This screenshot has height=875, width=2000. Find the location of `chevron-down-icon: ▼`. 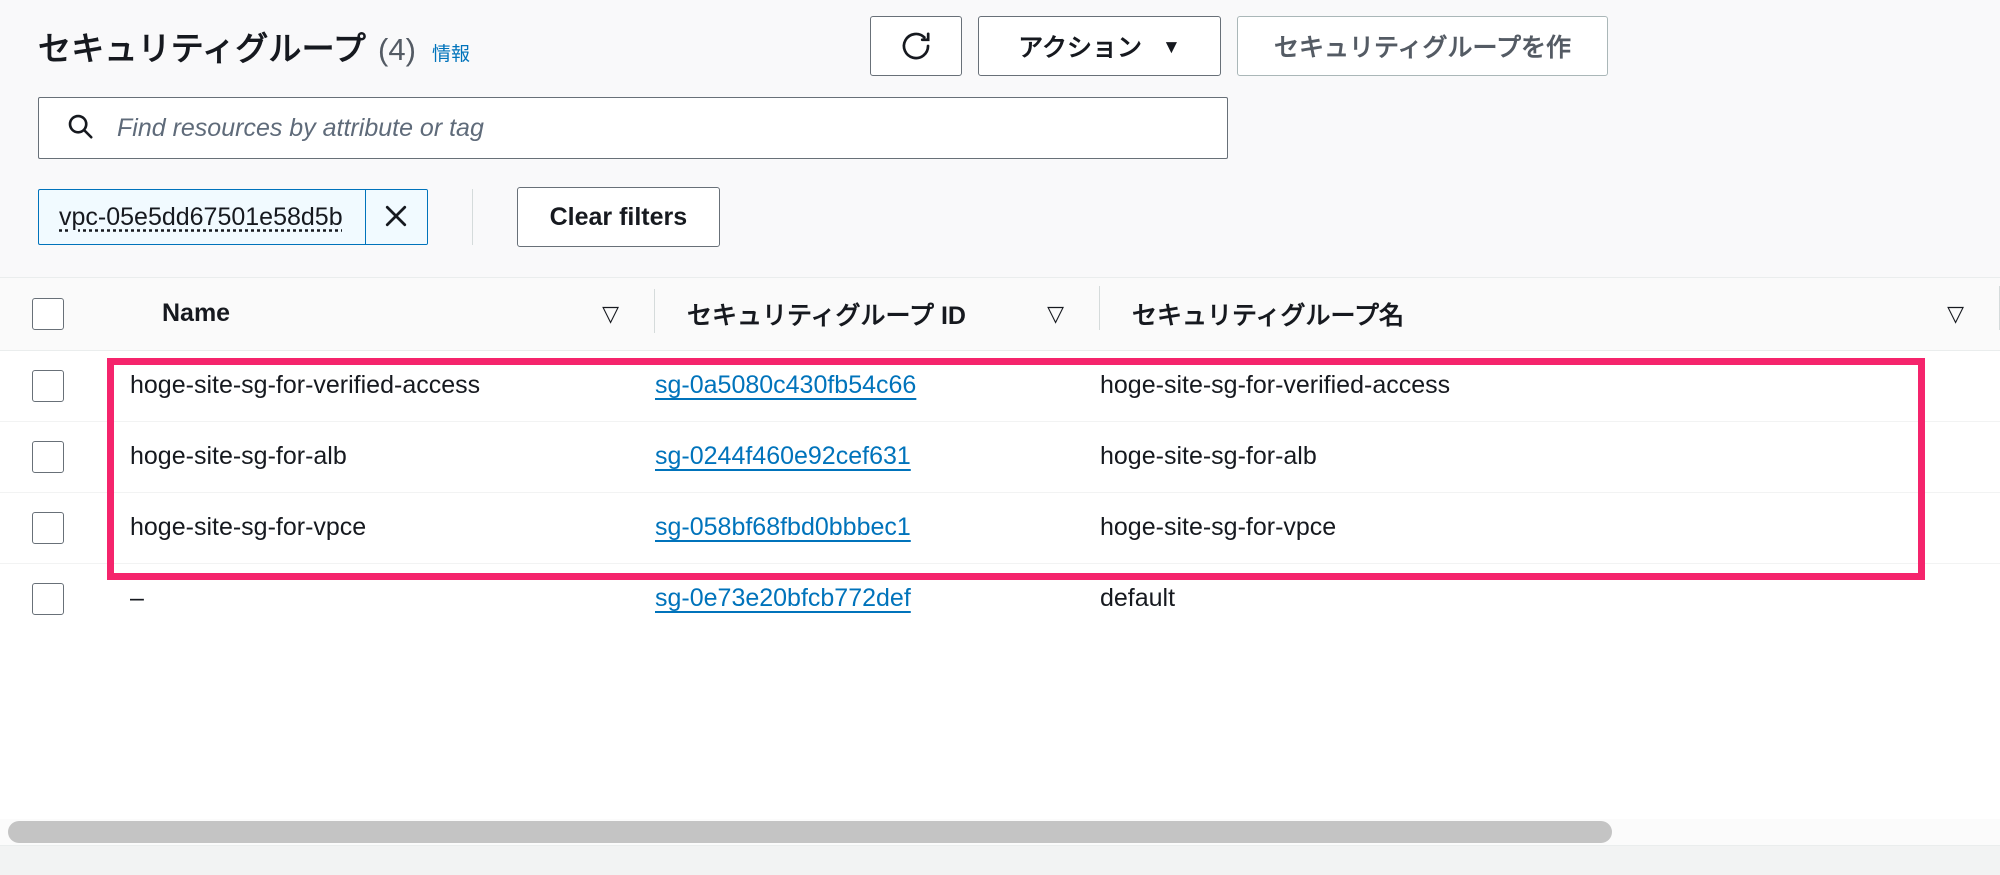

chevron-down-icon: ▼ is located at coordinates (1171, 47).